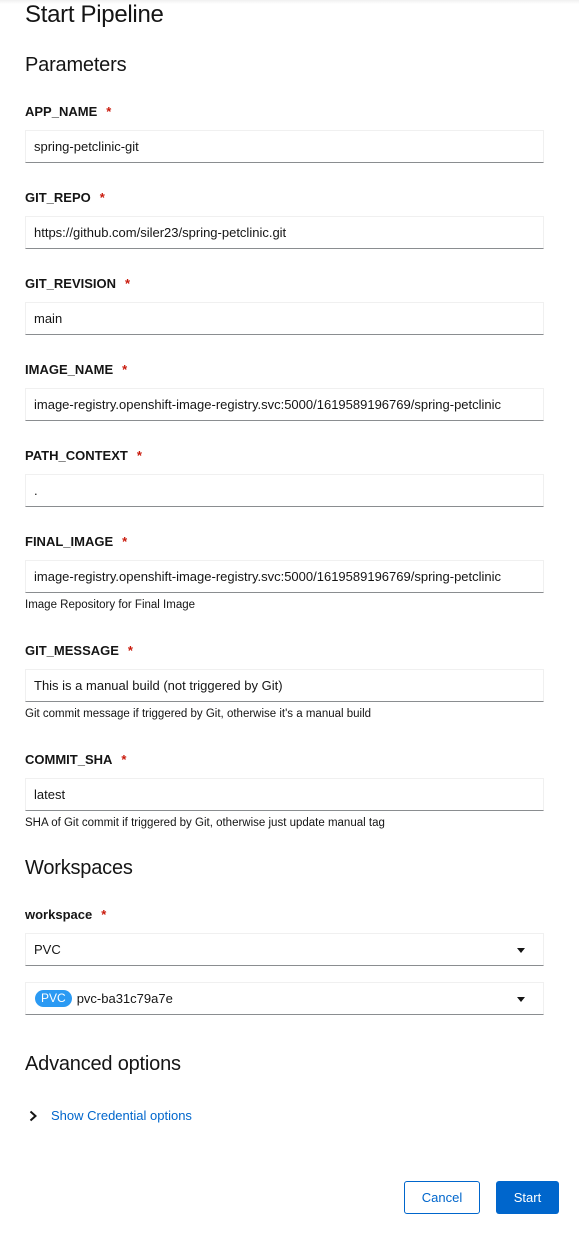 The image size is (579, 1246). Describe the element at coordinates (79, 650) in the screenshot. I see `git-message-label: GIT_MESSAGE *` at that location.